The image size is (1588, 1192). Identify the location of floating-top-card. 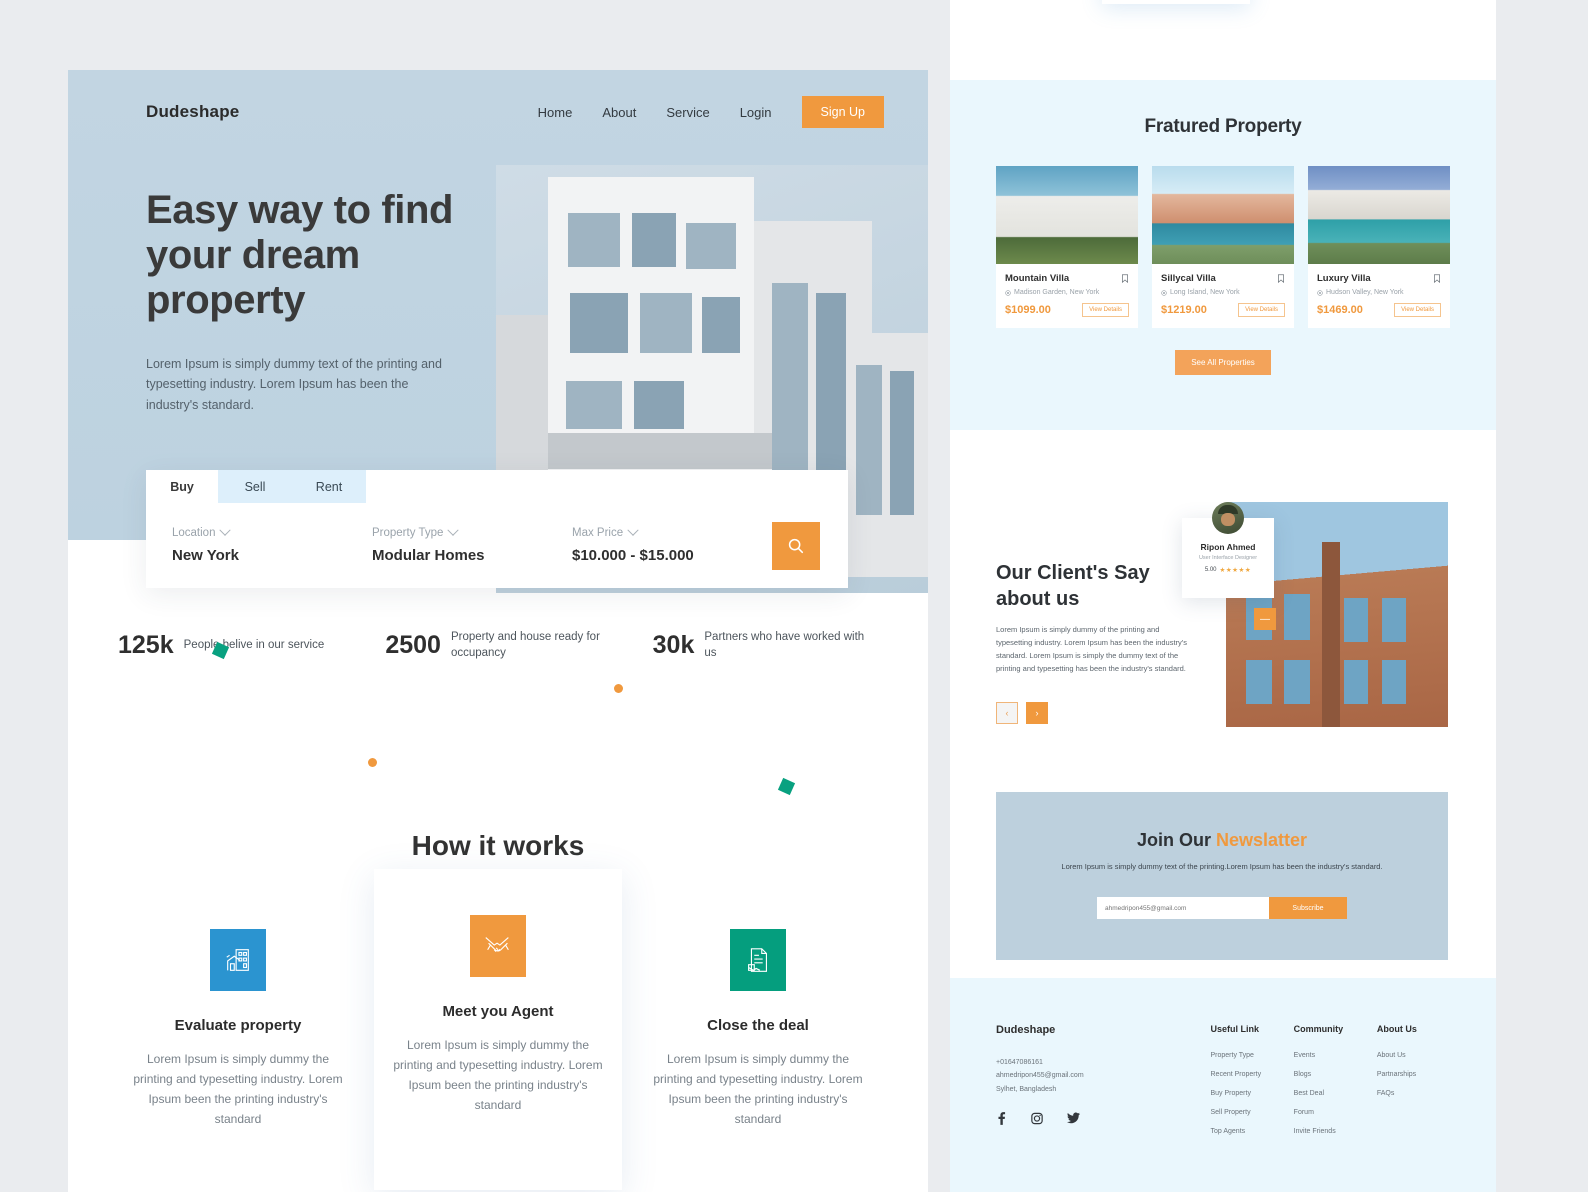
(1176, 2).